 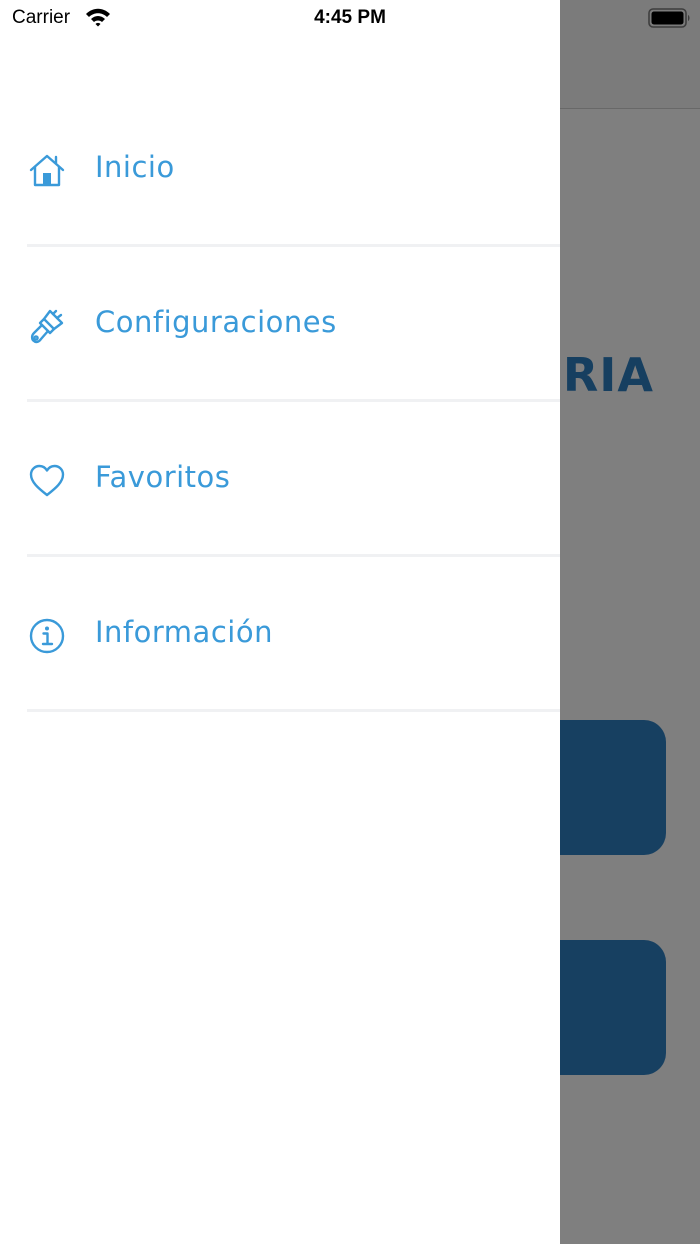 I want to click on heart-icon, so click(x=47, y=480).